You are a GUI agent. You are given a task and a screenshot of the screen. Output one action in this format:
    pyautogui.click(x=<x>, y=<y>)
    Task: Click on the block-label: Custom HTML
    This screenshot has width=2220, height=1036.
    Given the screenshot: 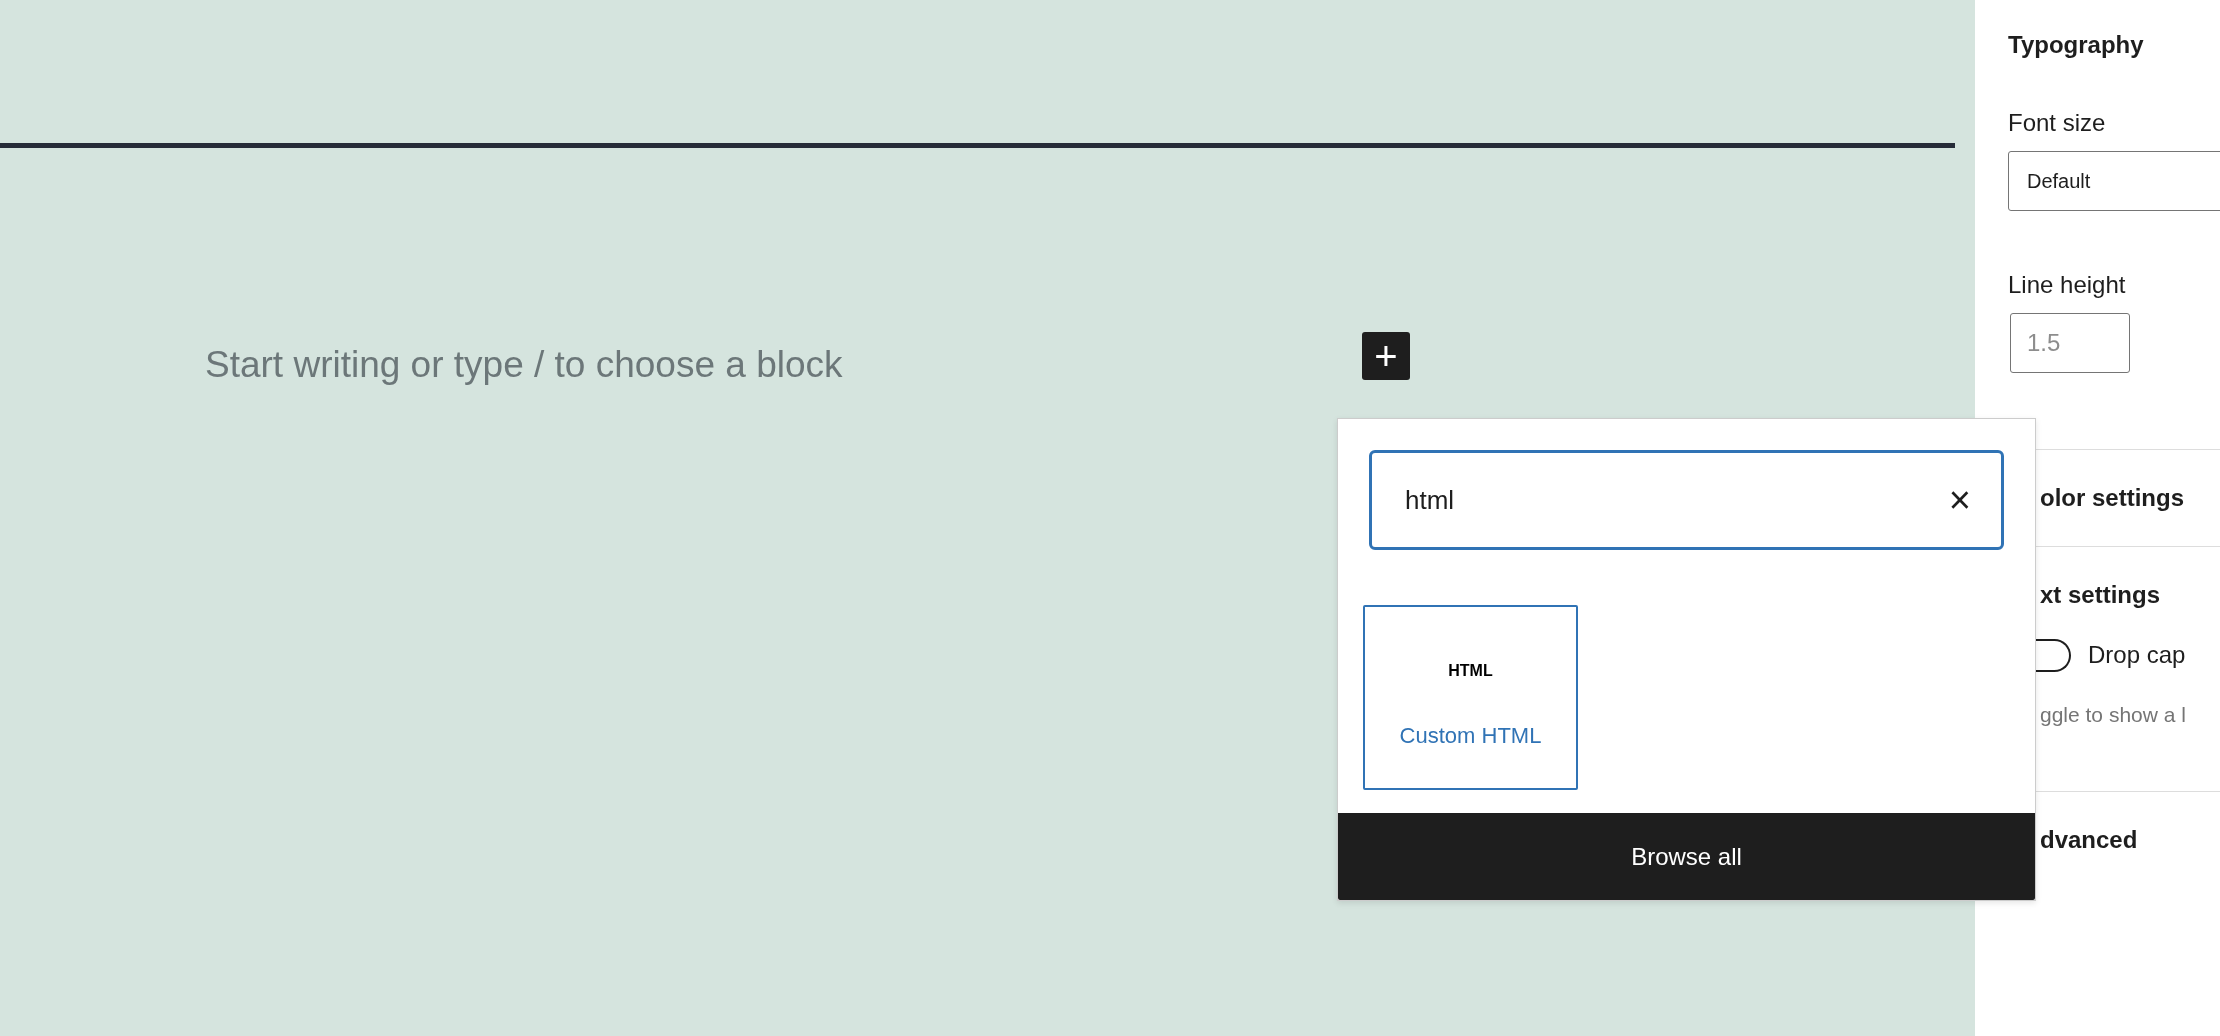 What is the action you would take?
    pyautogui.click(x=1470, y=736)
    